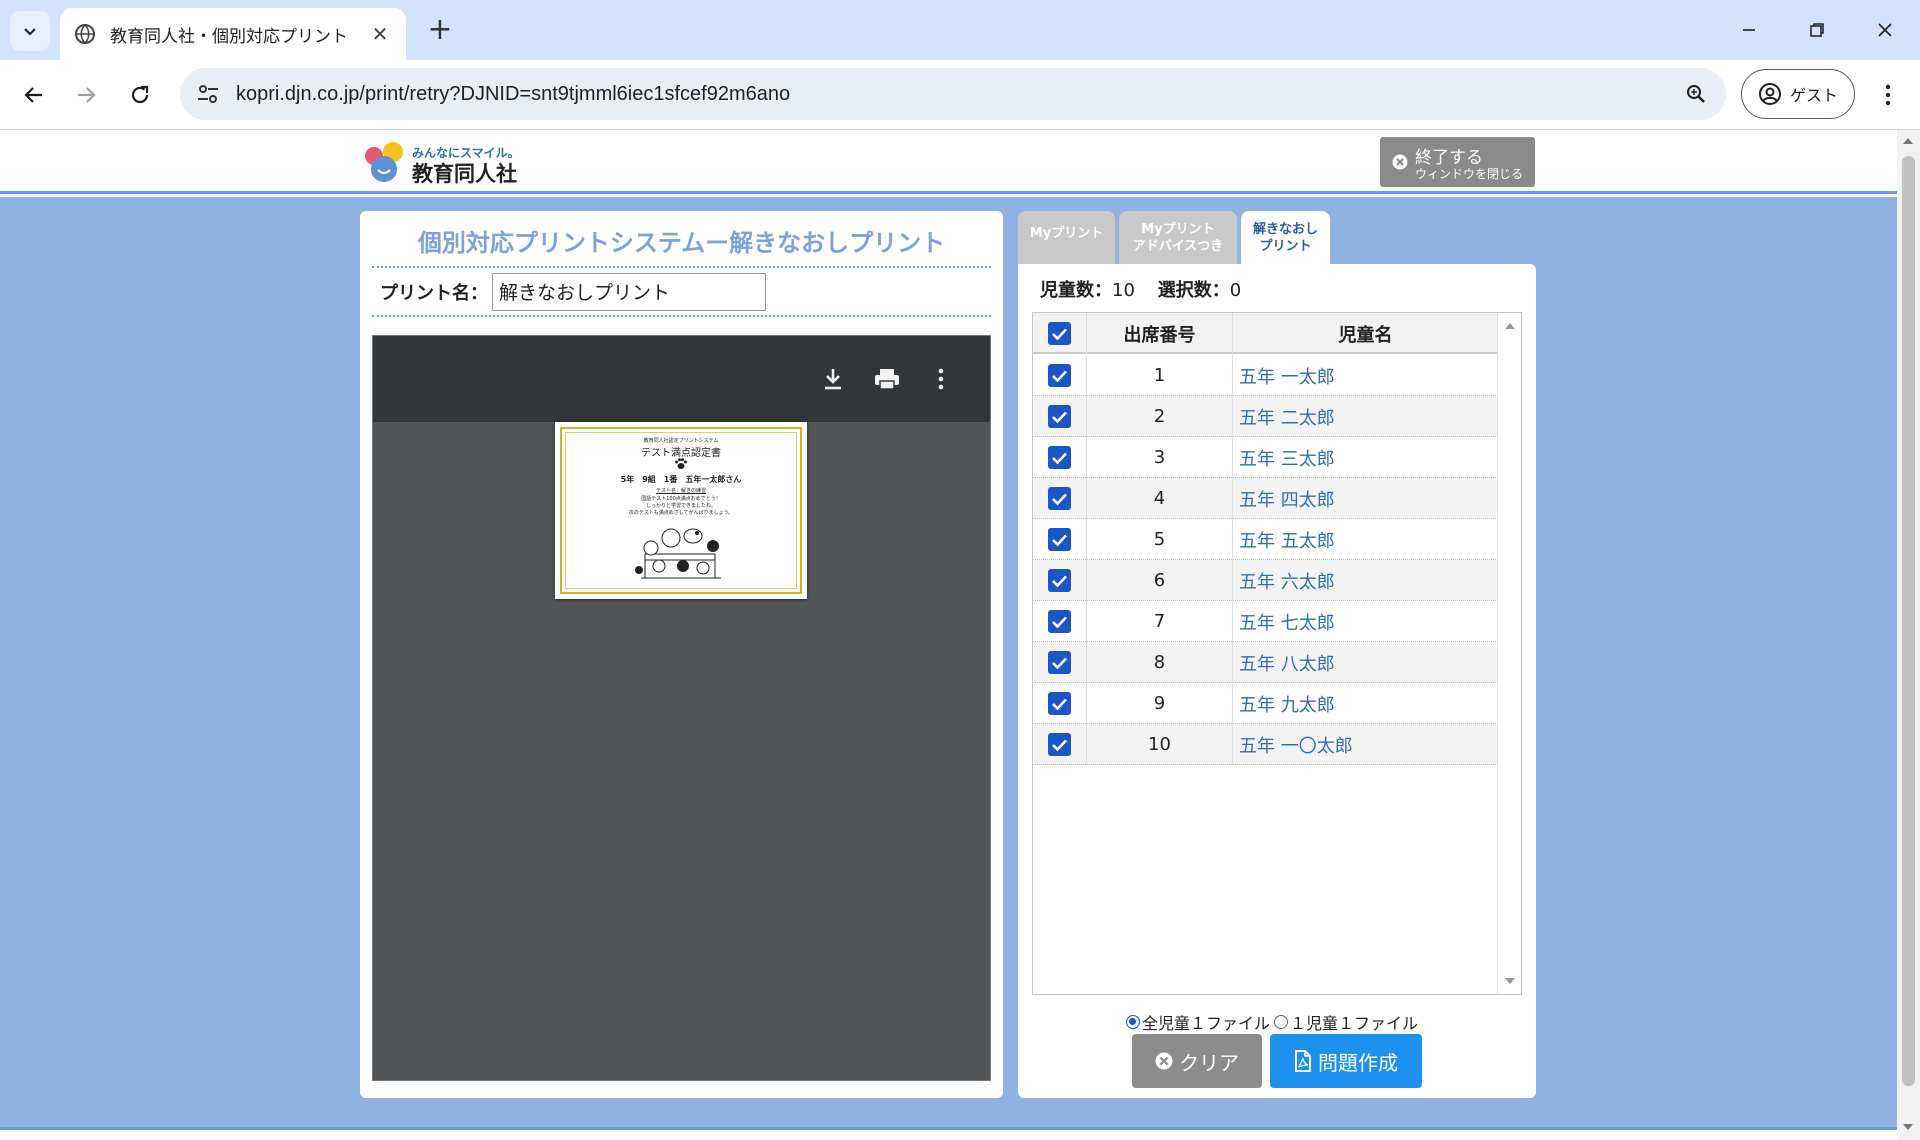 Image resolution: width=1920 pixels, height=1140 pixels. I want to click on table-row: 2 五年 二太郎, so click(1265, 416).